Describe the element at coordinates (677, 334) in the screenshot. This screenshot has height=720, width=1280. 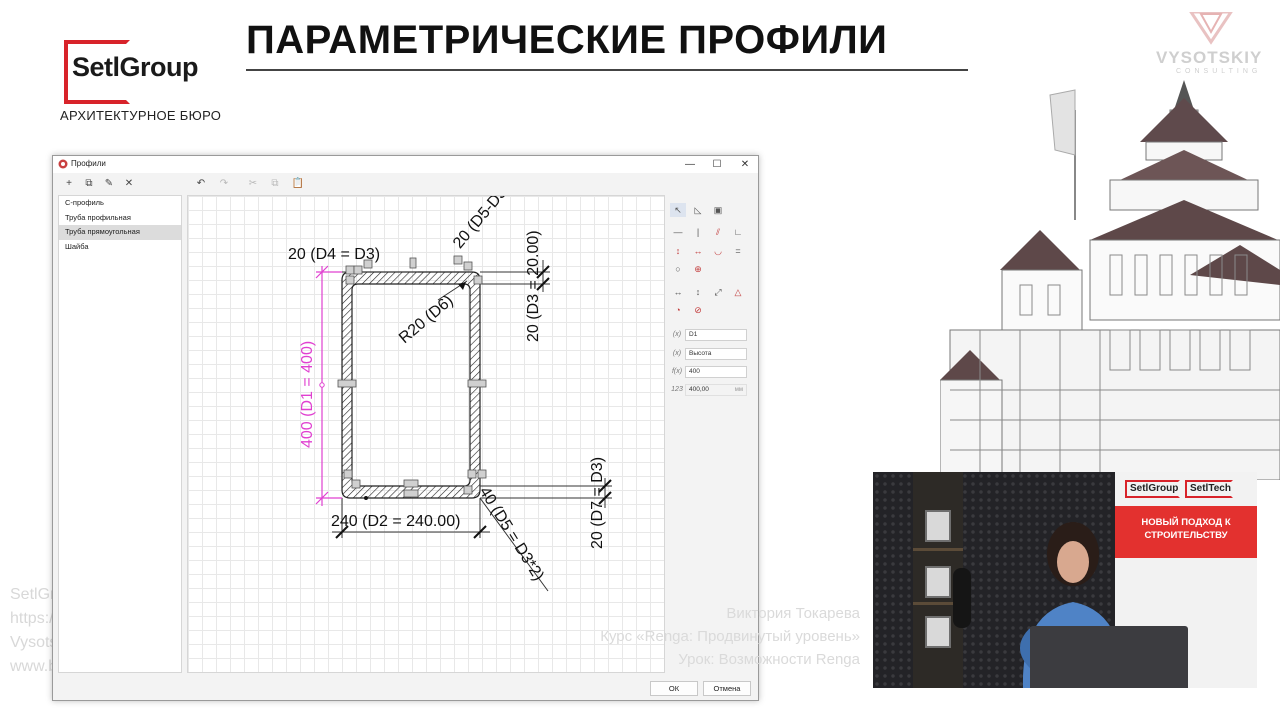
I see `variable-name-icon: (x)` at that location.